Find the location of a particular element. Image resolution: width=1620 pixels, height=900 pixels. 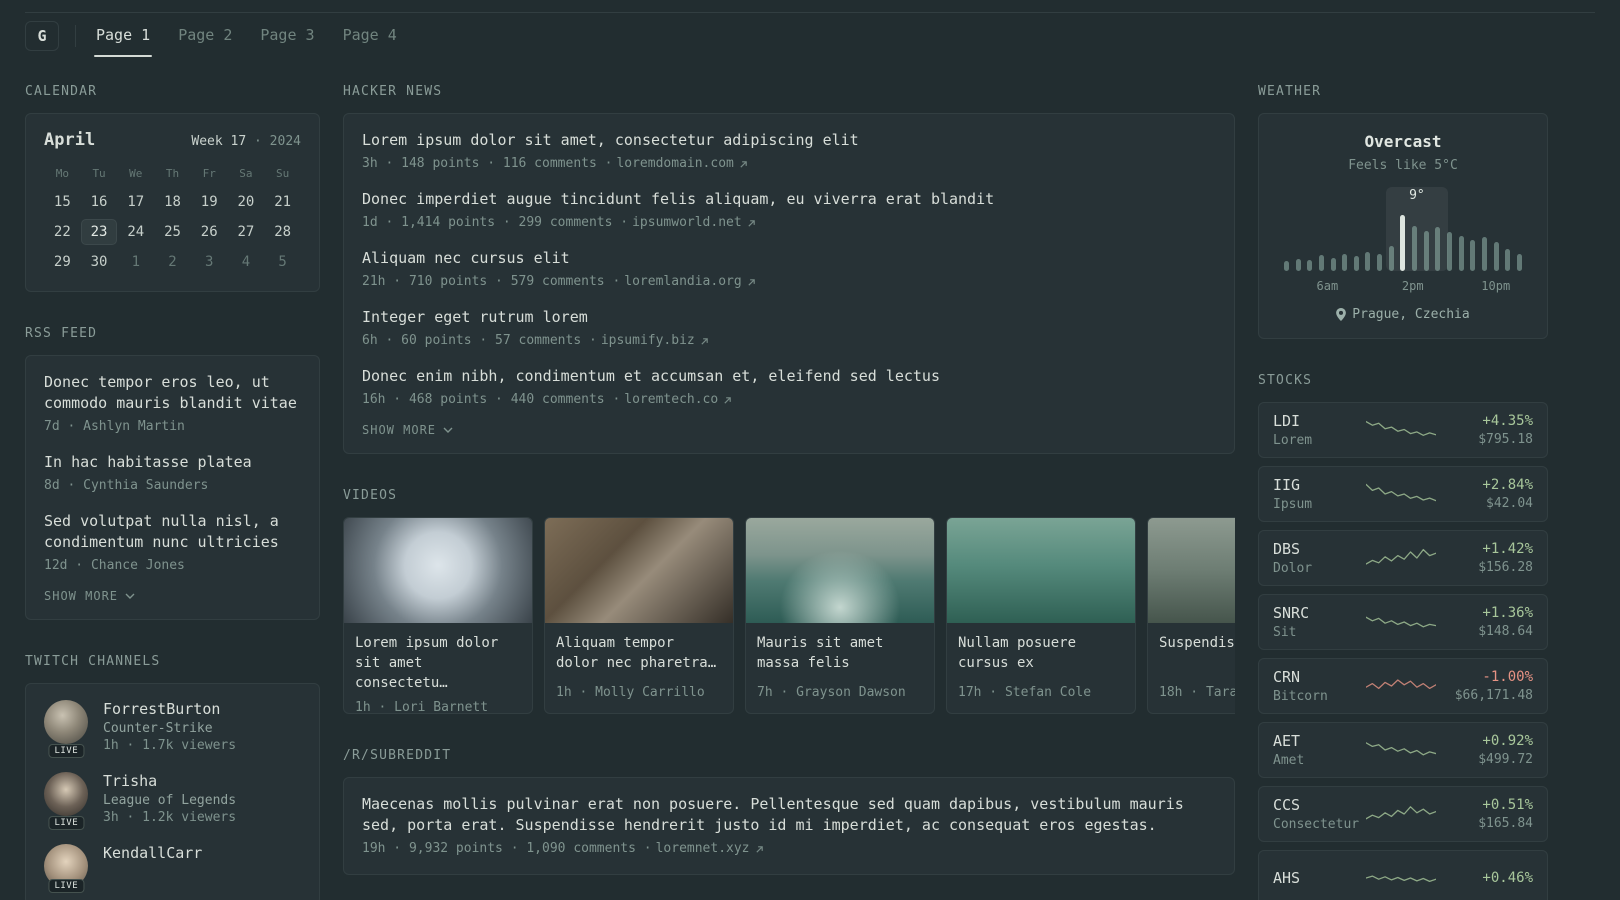

stock-row: CCS Consectetur +0.51% $165.84 is located at coordinates (1403, 814).